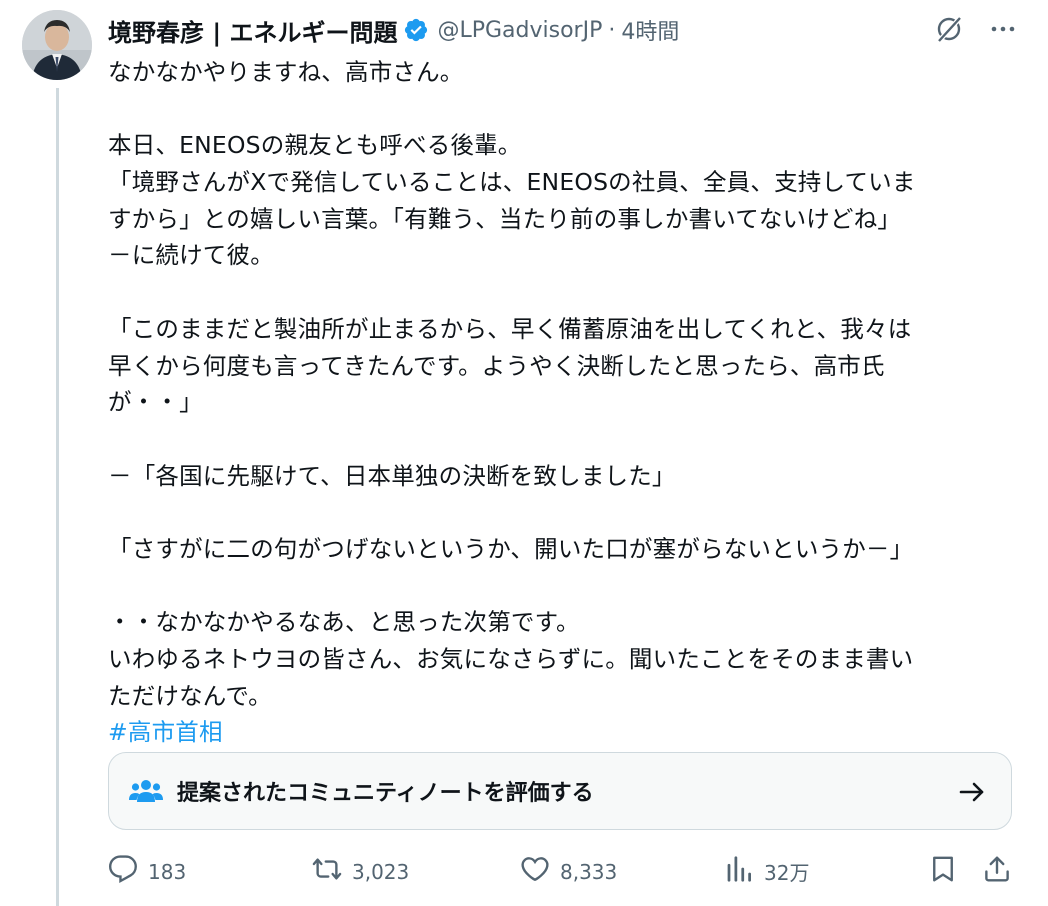 Image resolution: width=1048 pixels, height=906 pixels. What do you see at coordinates (535, 871) in the screenshot?
I see `heart-icon` at bounding box center [535, 871].